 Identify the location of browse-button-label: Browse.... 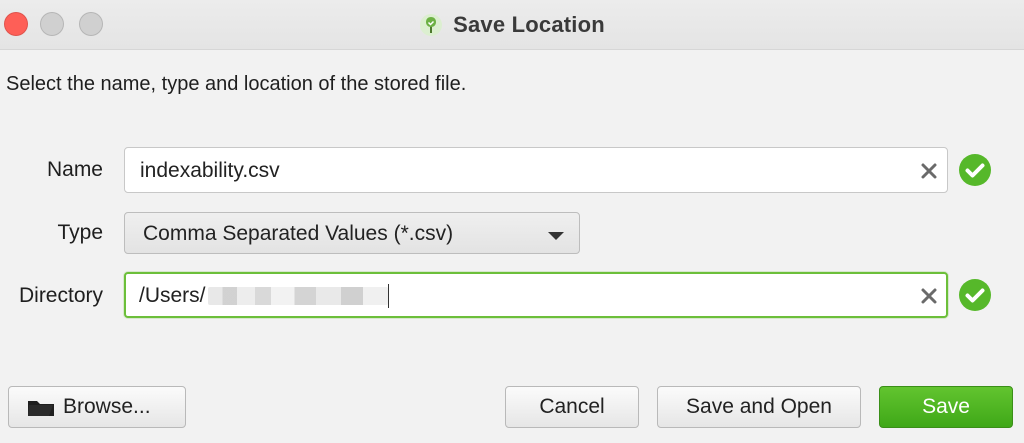
(107, 406).